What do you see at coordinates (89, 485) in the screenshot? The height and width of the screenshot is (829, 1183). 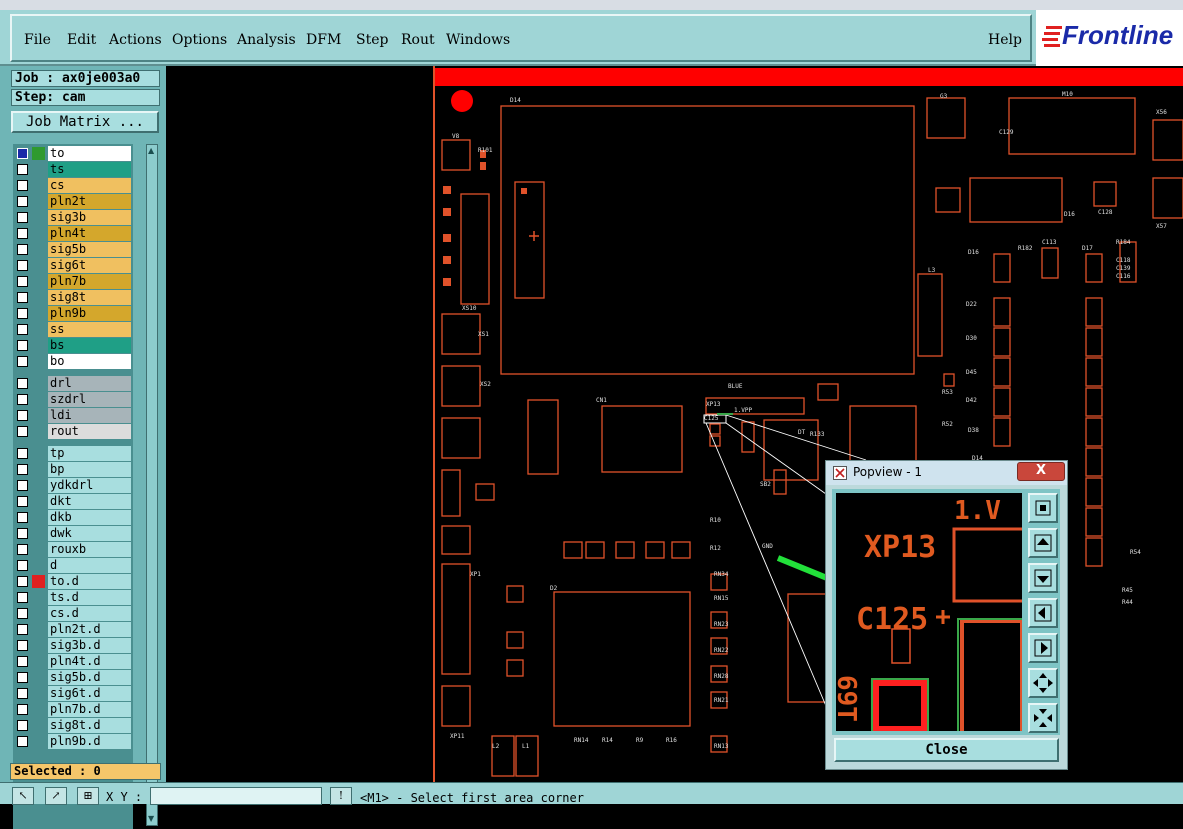 I see `layer-name: ydkdrl` at bounding box center [89, 485].